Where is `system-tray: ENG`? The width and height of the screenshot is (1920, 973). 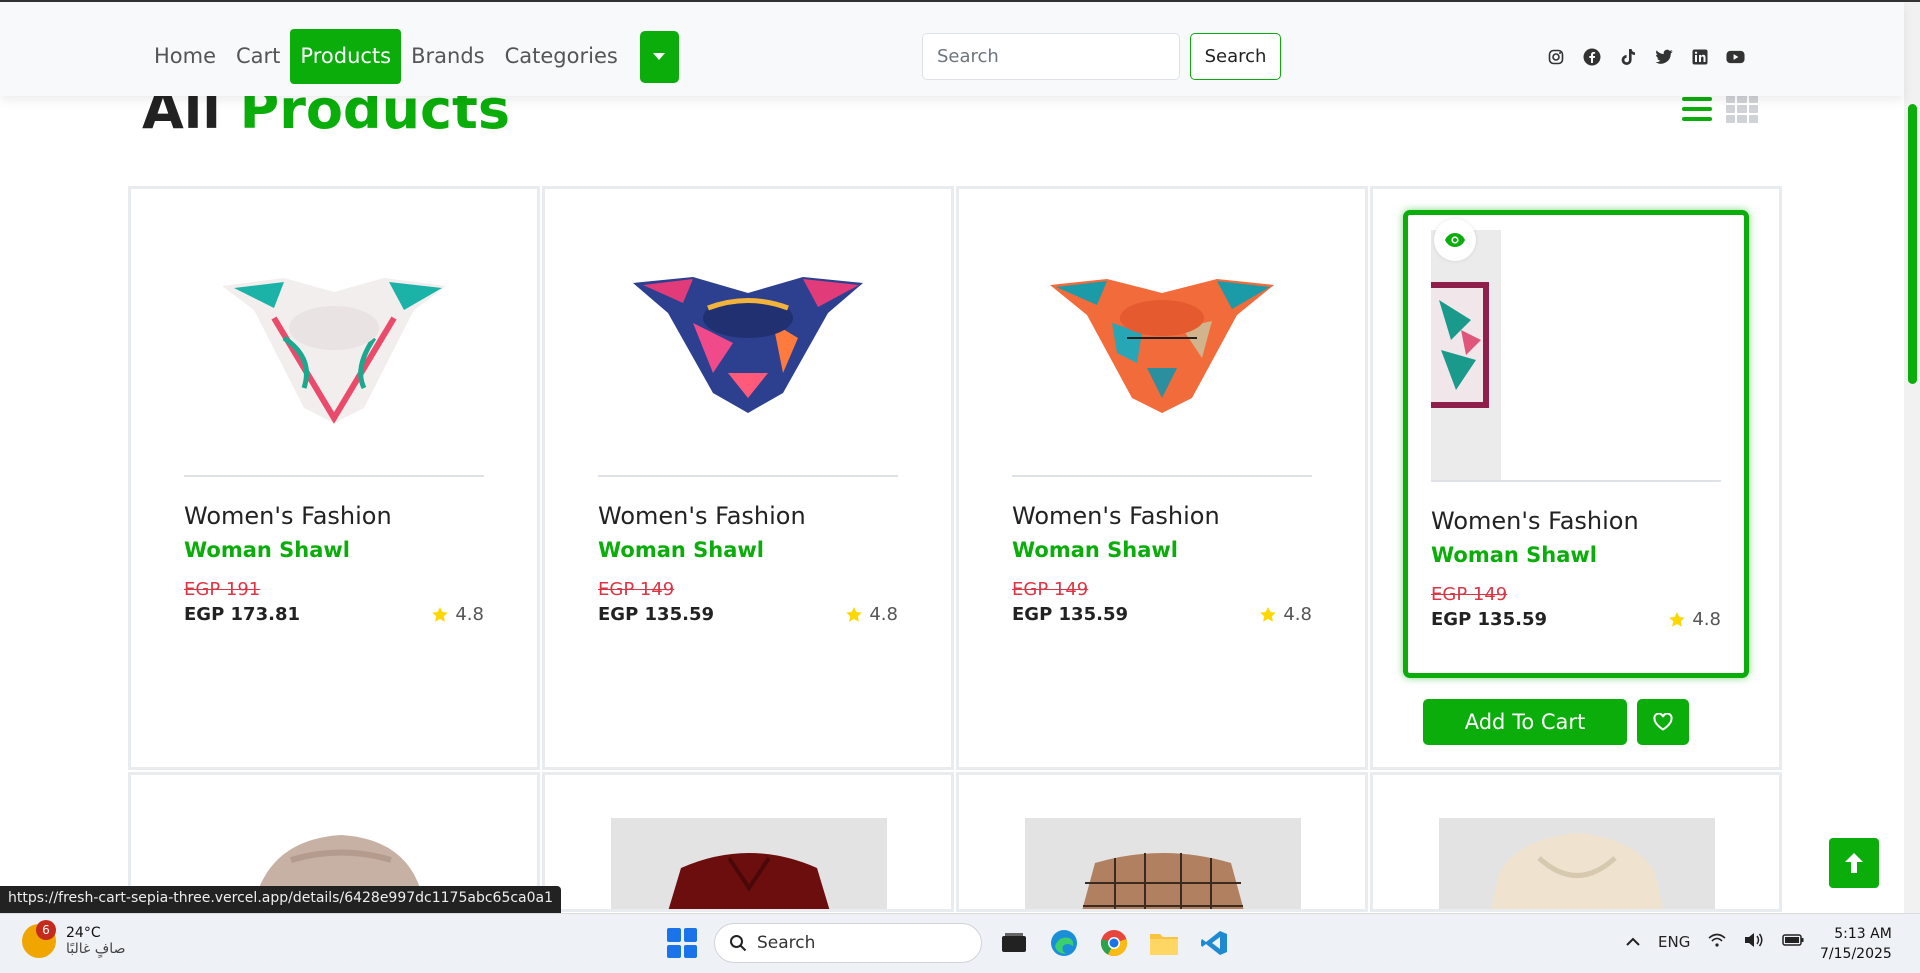
system-tray: ENG is located at coordinates (1715, 942).